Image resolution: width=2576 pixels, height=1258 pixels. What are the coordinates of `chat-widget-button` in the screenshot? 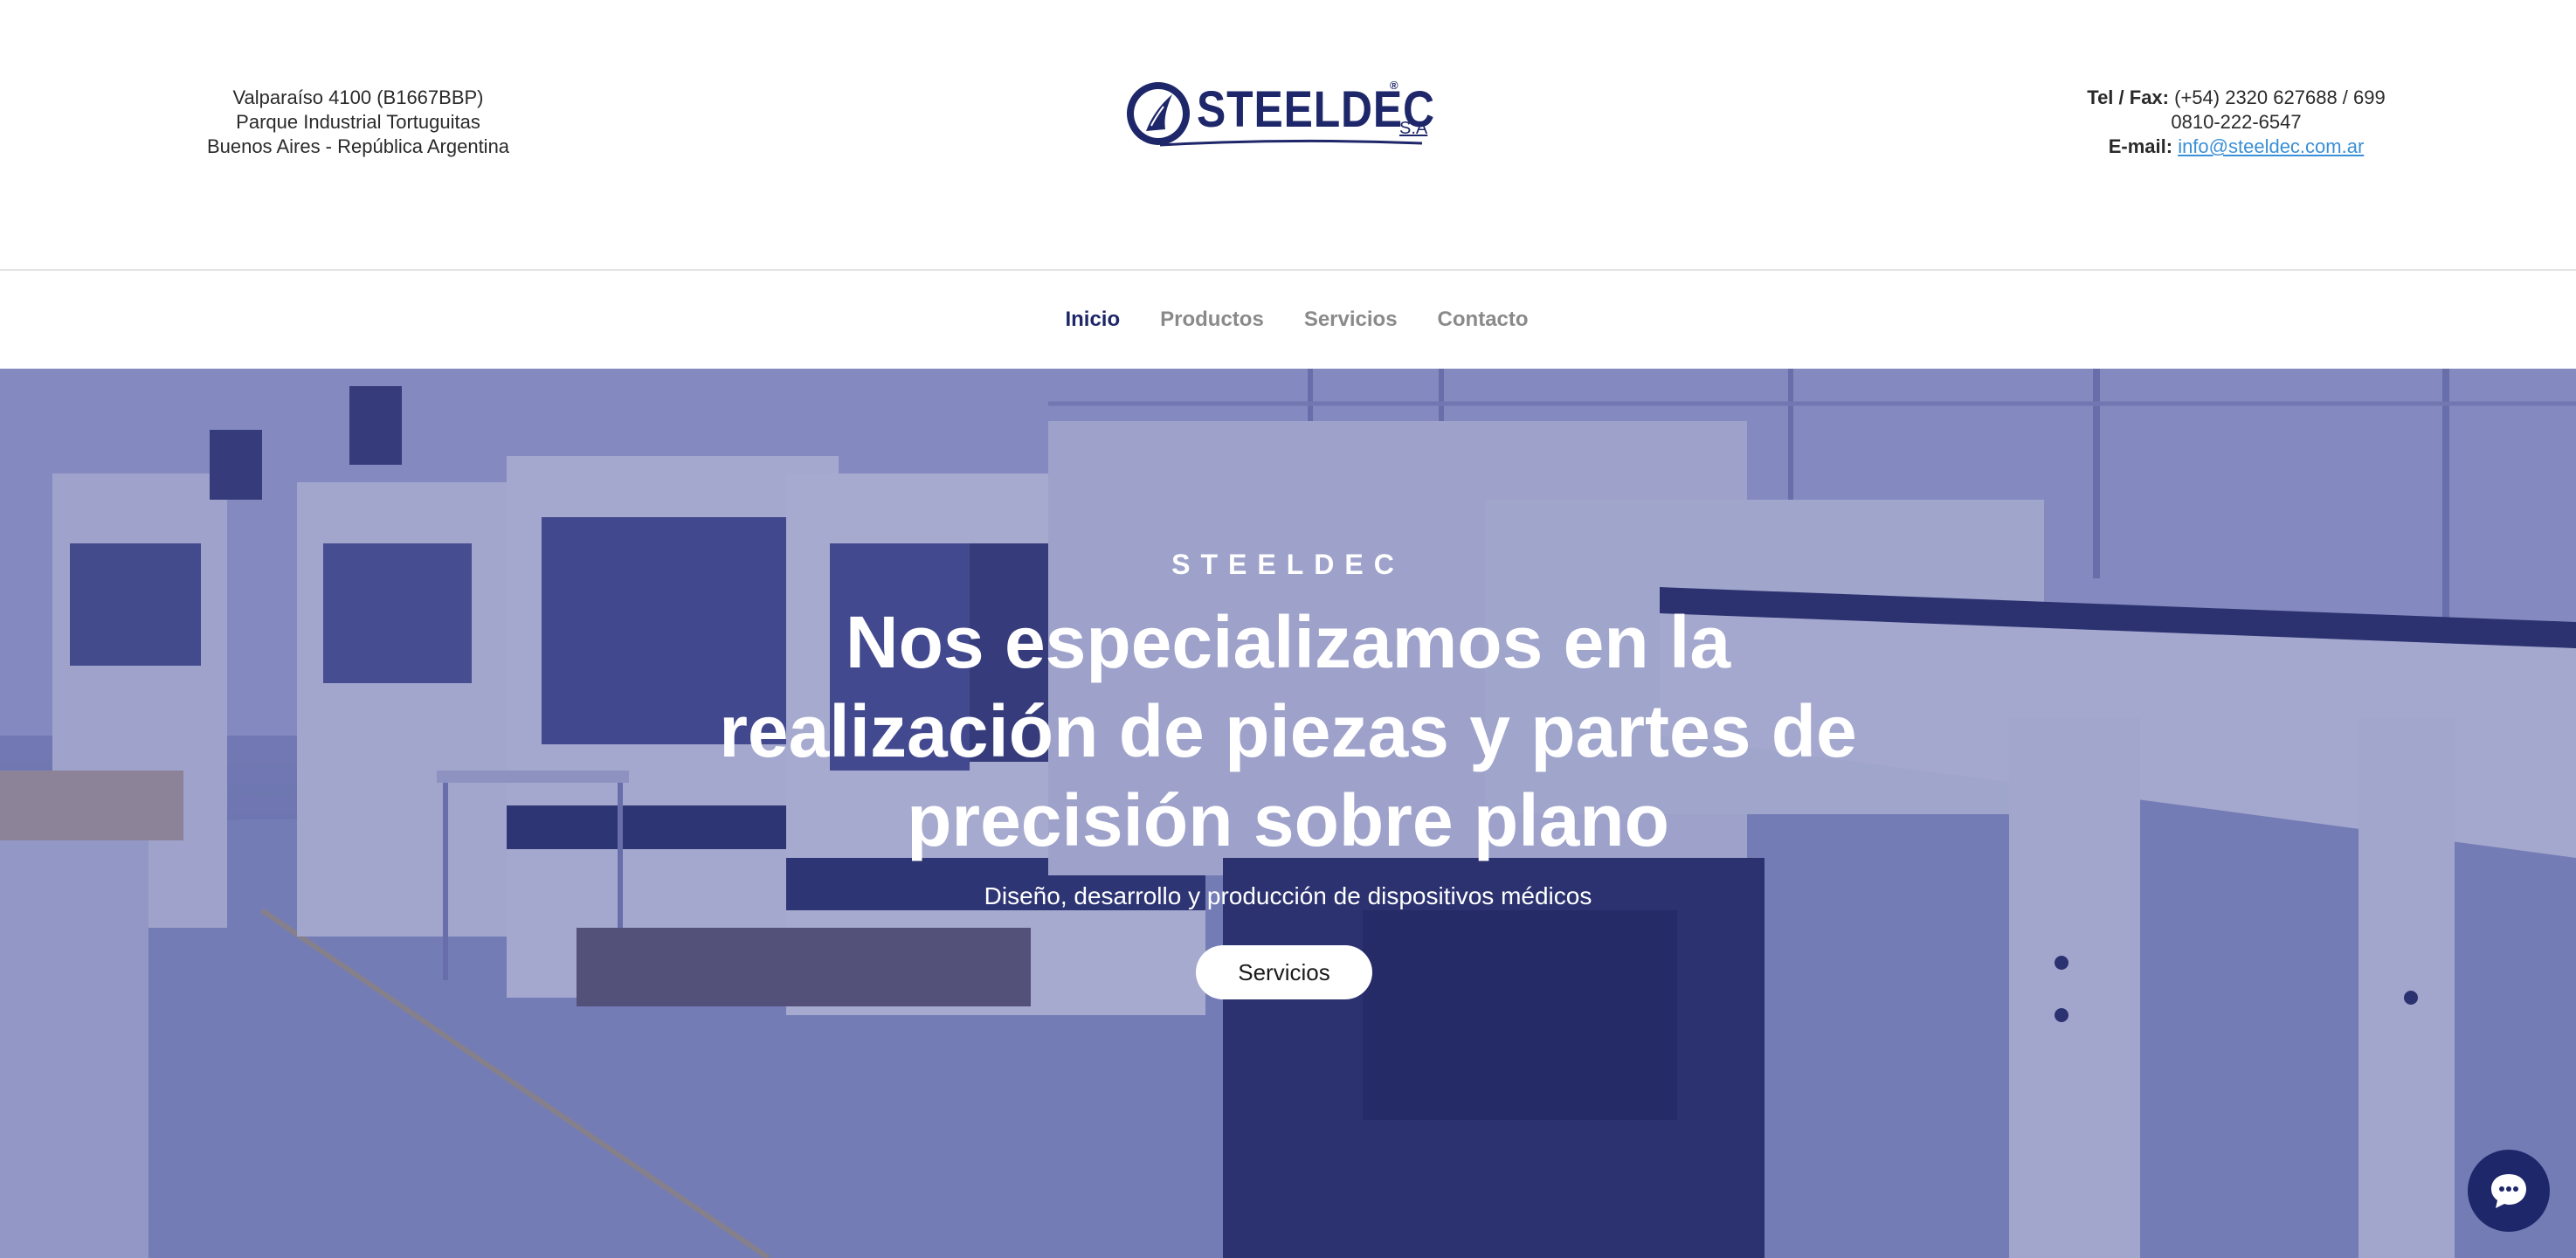 It's located at (2509, 1191).